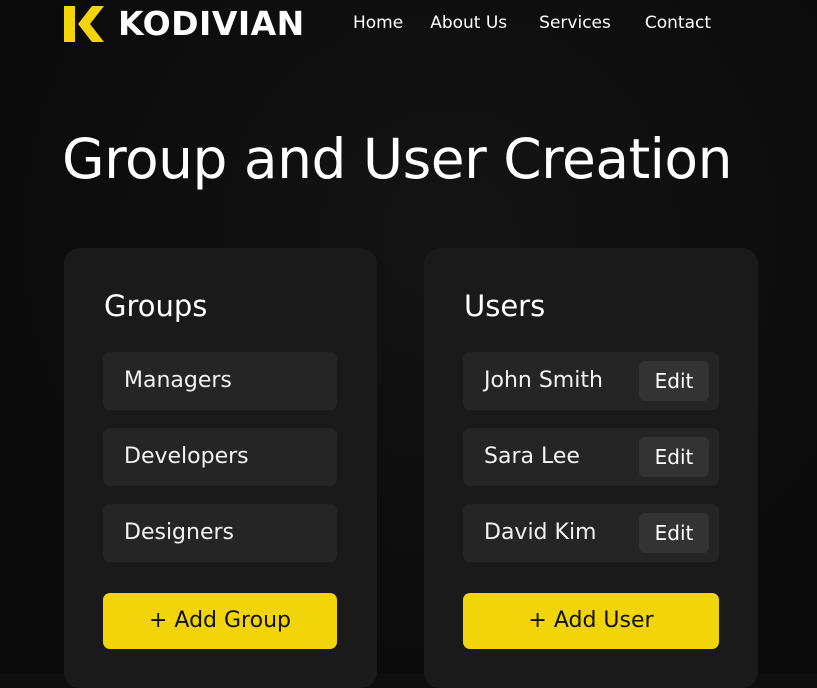 Image resolution: width=817 pixels, height=688 pixels. What do you see at coordinates (505, 306) in the screenshot?
I see `users-heading: Users` at bounding box center [505, 306].